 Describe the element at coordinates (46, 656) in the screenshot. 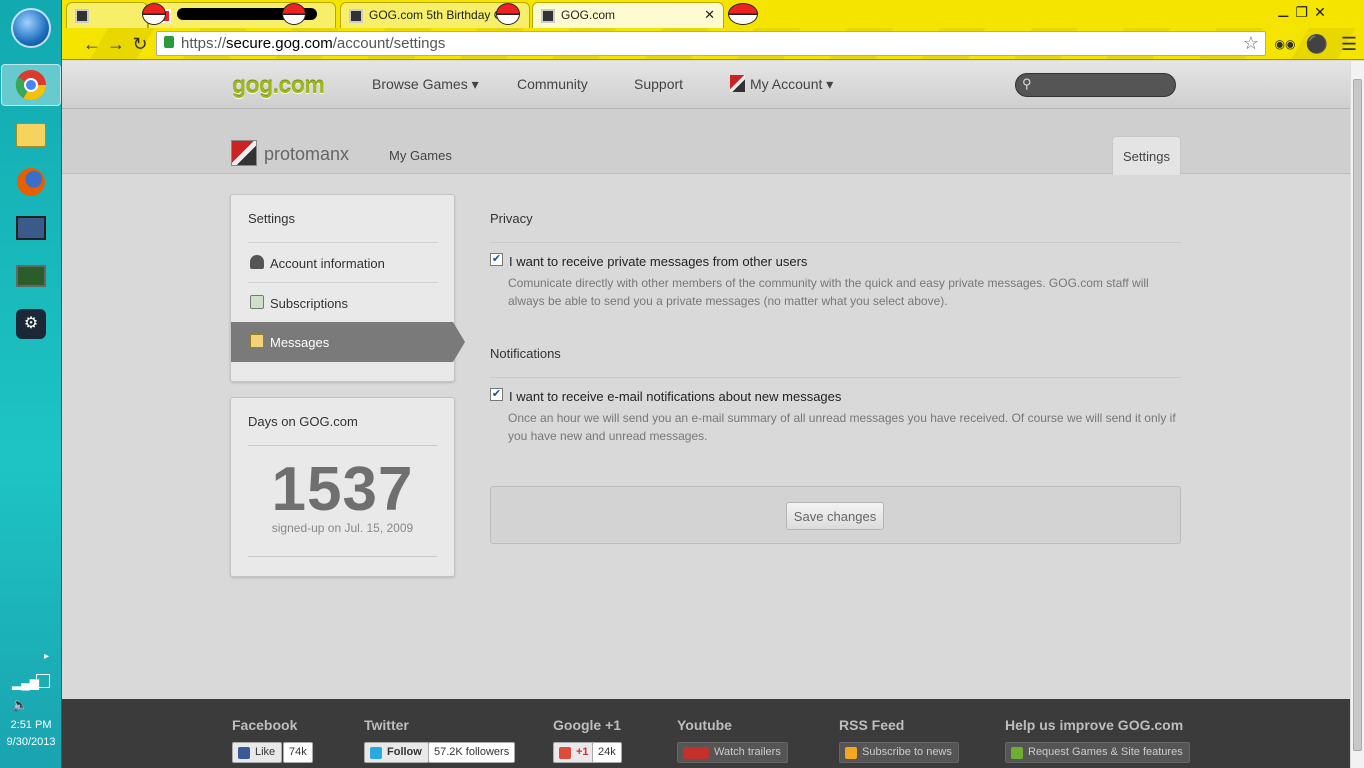

I see `show-hidden-icons-icon: ▸` at that location.